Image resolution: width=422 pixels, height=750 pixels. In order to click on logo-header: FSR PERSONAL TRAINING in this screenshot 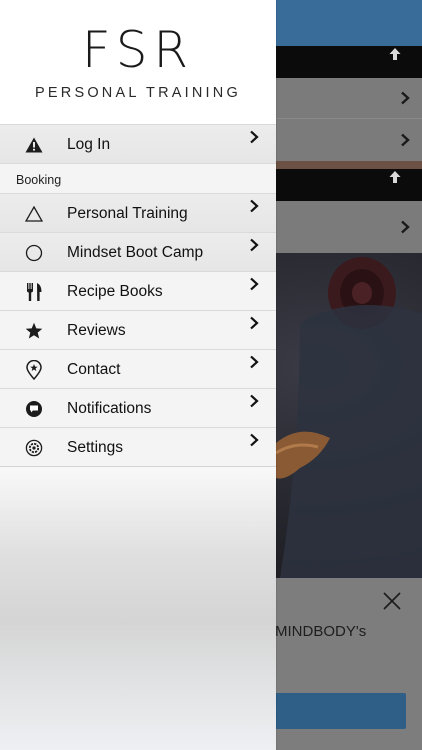, I will do `click(138, 62)`.